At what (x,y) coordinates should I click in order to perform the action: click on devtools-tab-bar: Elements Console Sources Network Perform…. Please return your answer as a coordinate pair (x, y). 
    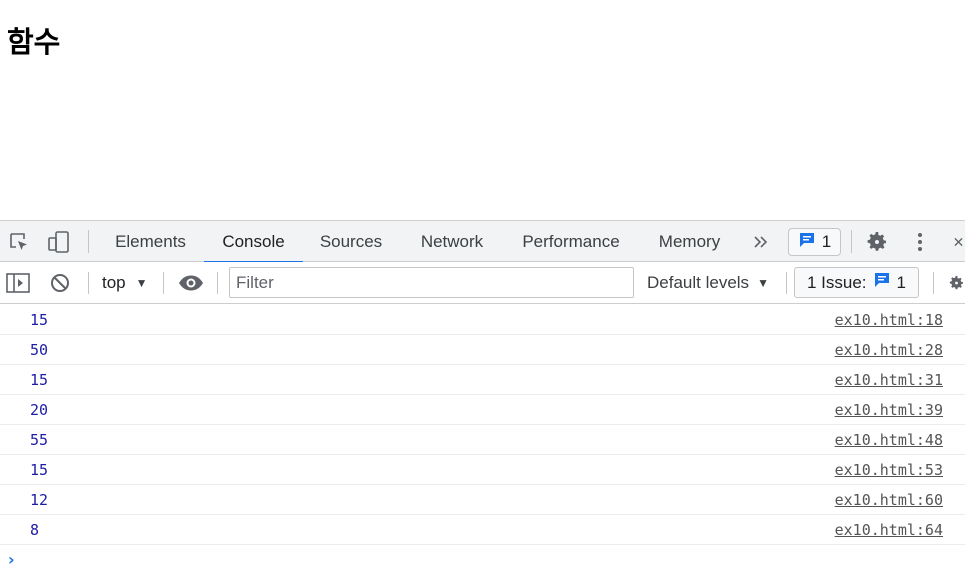
    Looking at the image, I should click on (482, 242).